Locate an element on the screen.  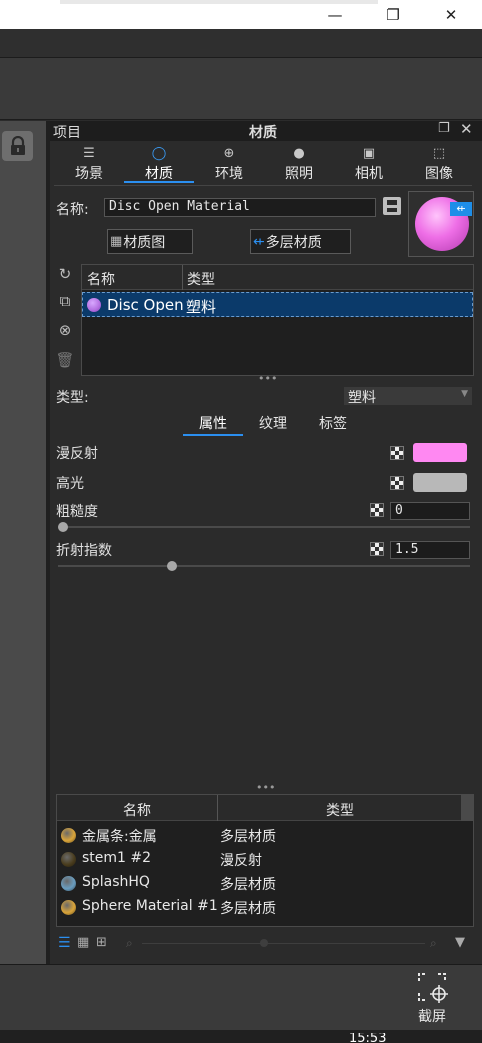
save-icon is located at coordinates (392, 206).